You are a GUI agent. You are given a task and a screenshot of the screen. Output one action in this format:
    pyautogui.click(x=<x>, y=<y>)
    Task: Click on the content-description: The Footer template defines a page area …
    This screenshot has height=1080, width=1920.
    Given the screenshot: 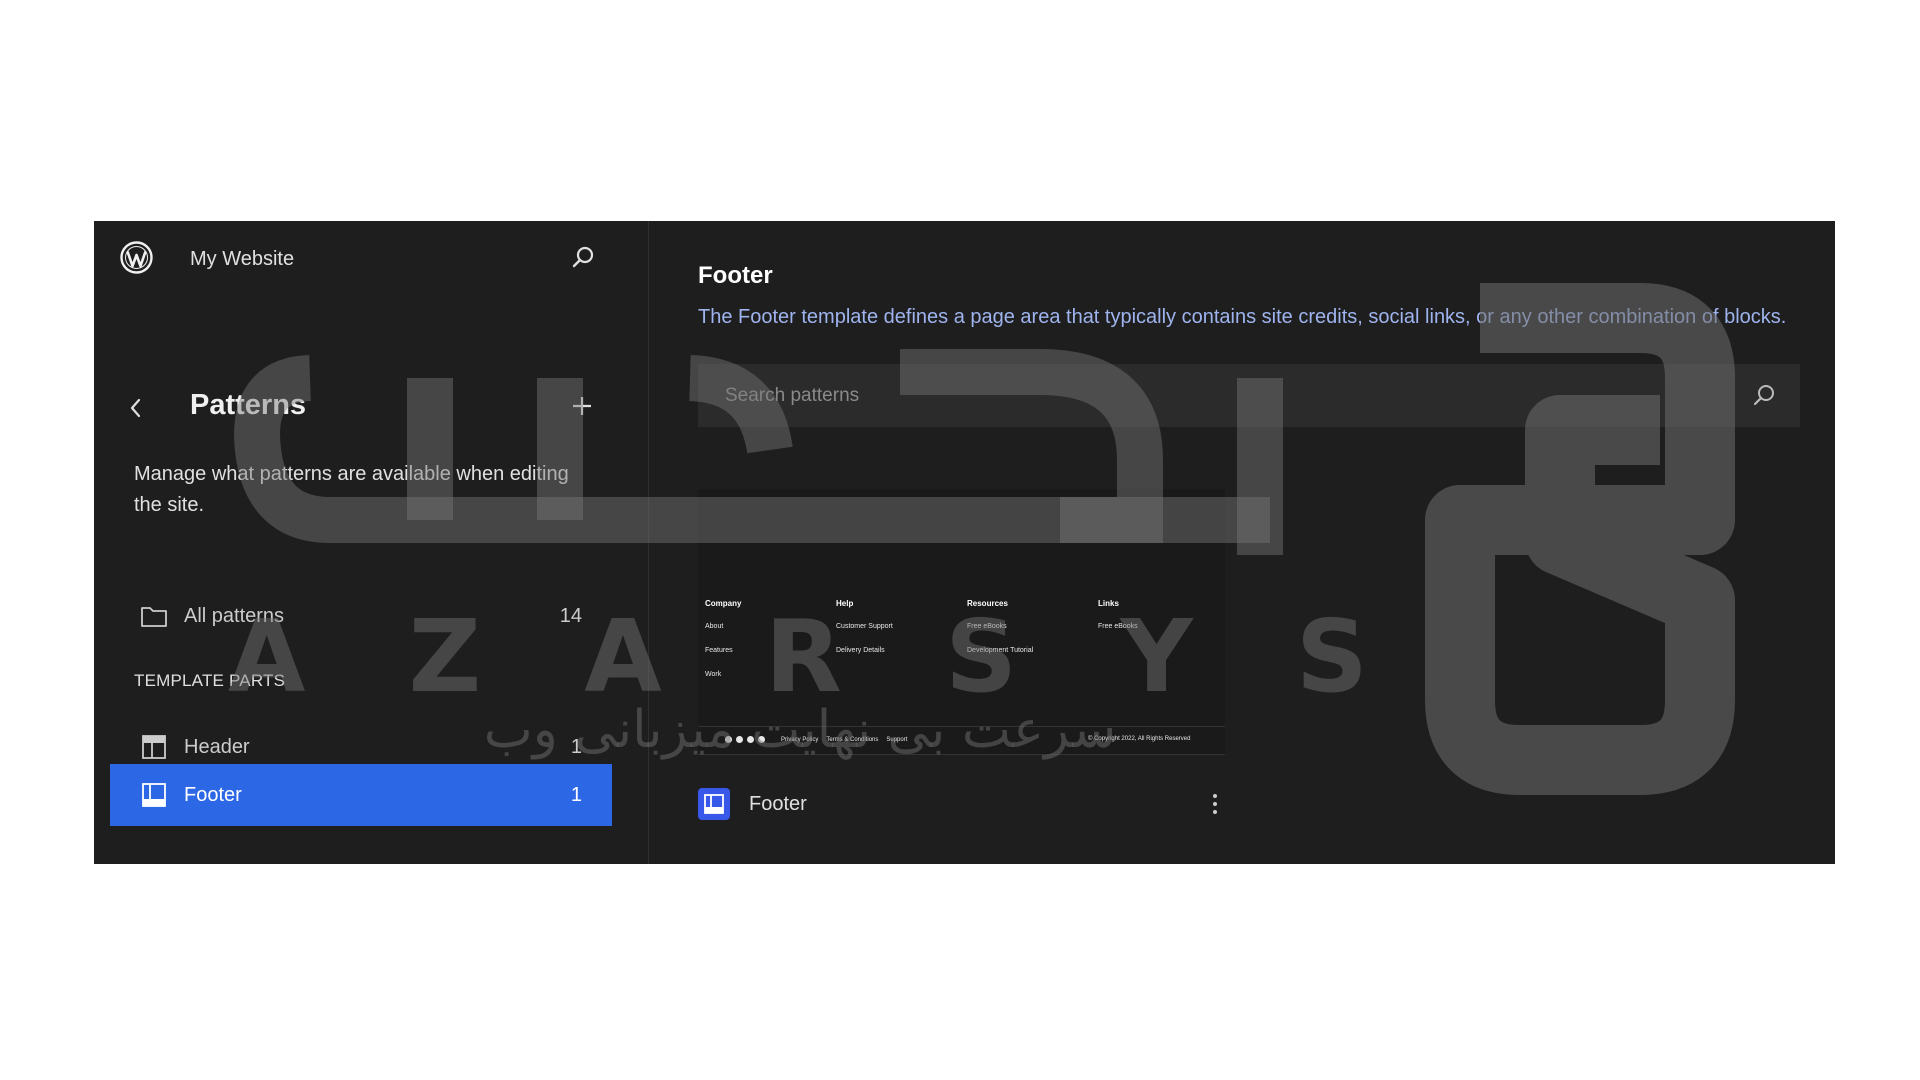 What is the action you would take?
    pyautogui.click(x=1242, y=317)
    